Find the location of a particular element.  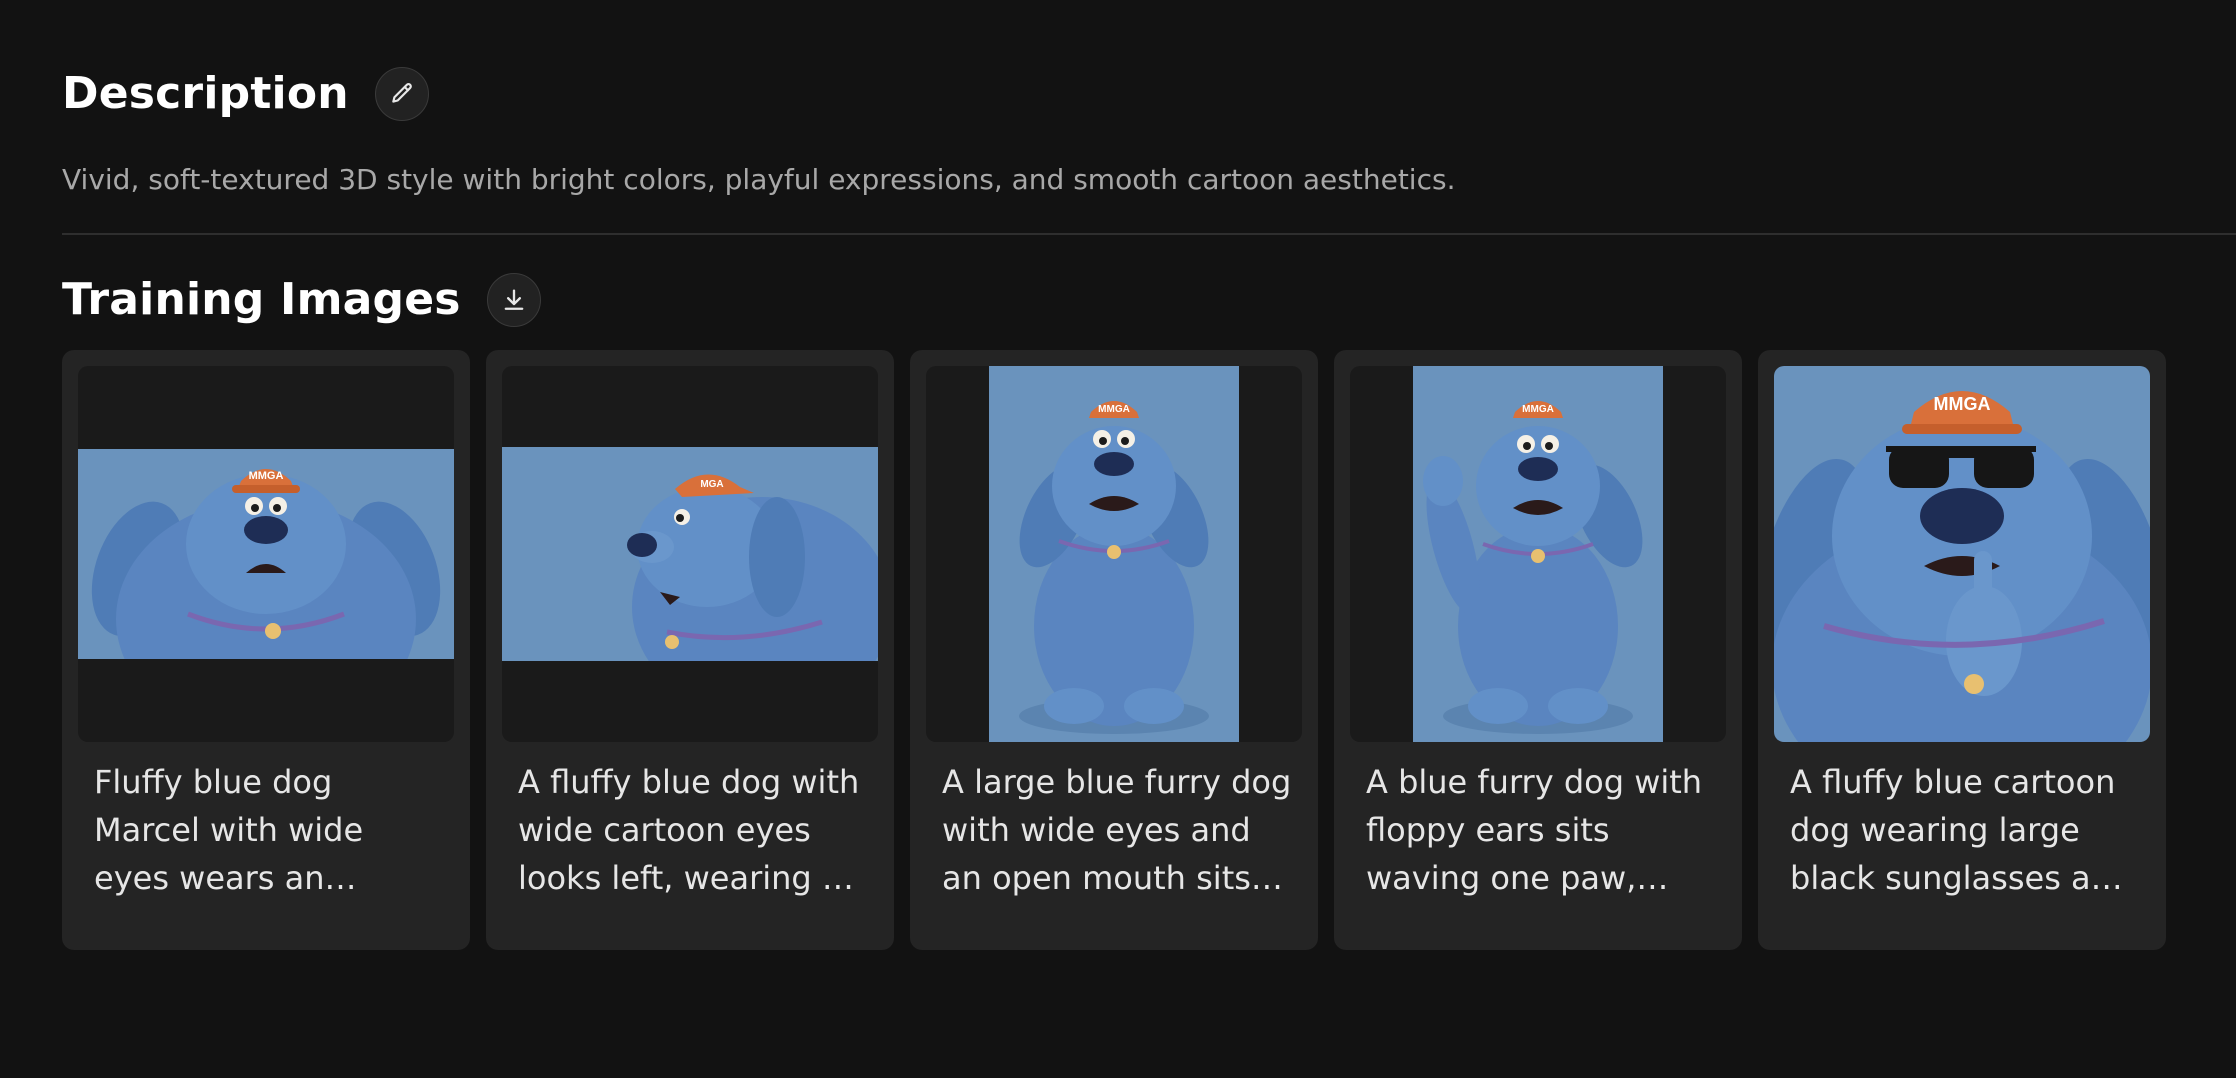

dog-image: MGA is located at coordinates (690, 554).